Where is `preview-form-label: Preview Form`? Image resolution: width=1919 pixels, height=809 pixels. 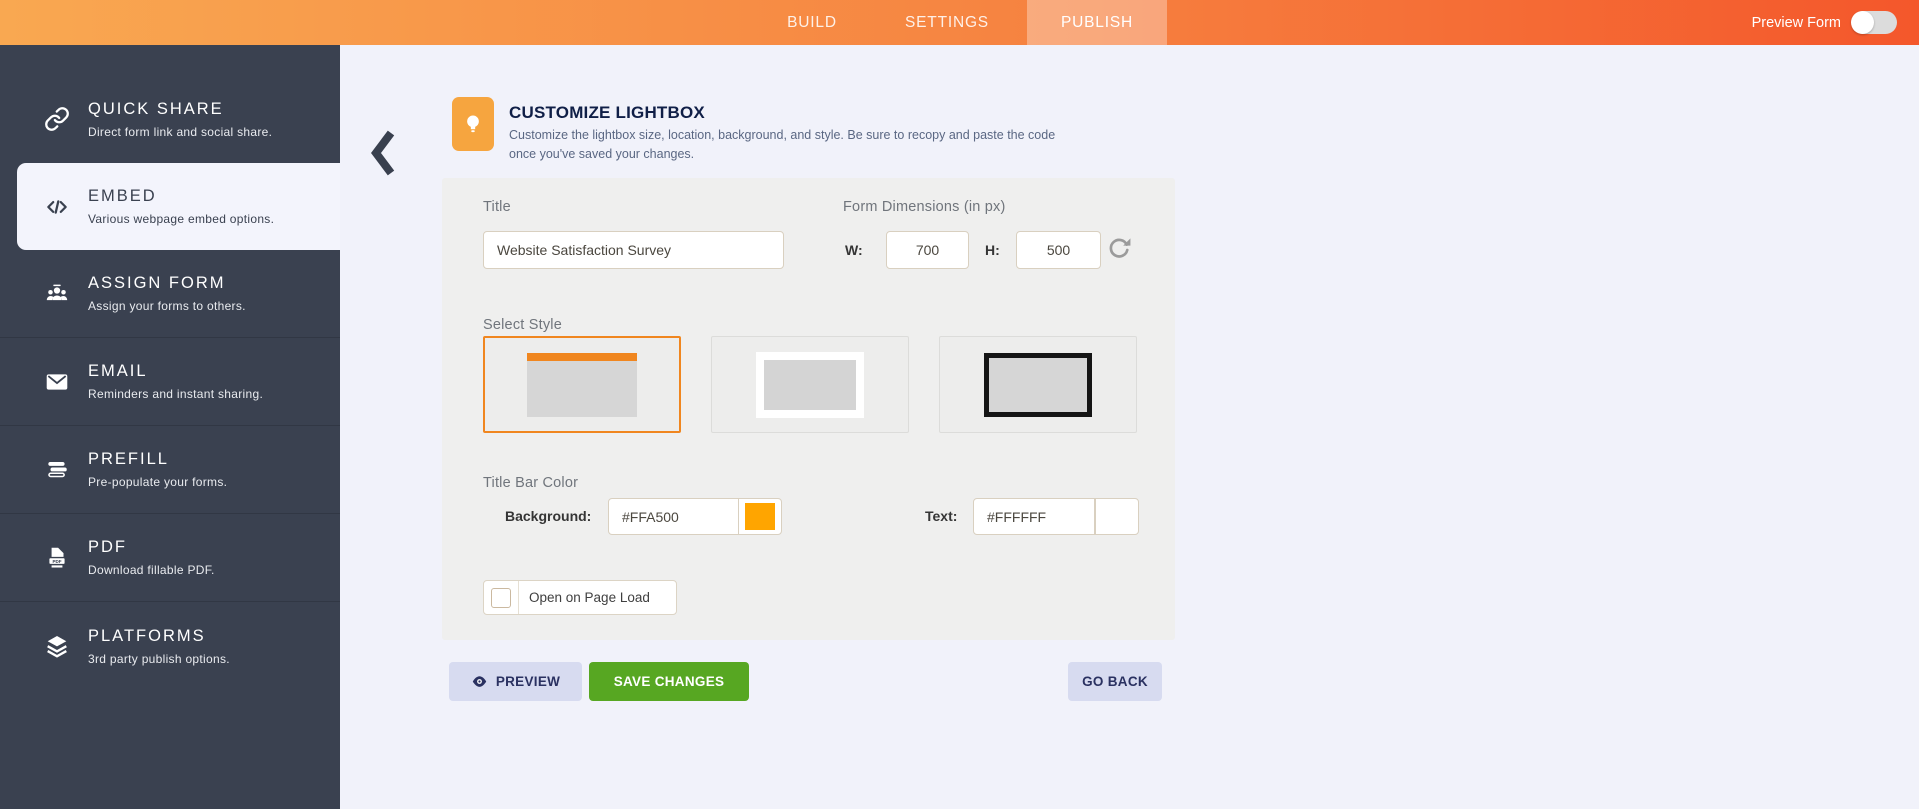
preview-form-label: Preview Form is located at coordinates (1796, 22).